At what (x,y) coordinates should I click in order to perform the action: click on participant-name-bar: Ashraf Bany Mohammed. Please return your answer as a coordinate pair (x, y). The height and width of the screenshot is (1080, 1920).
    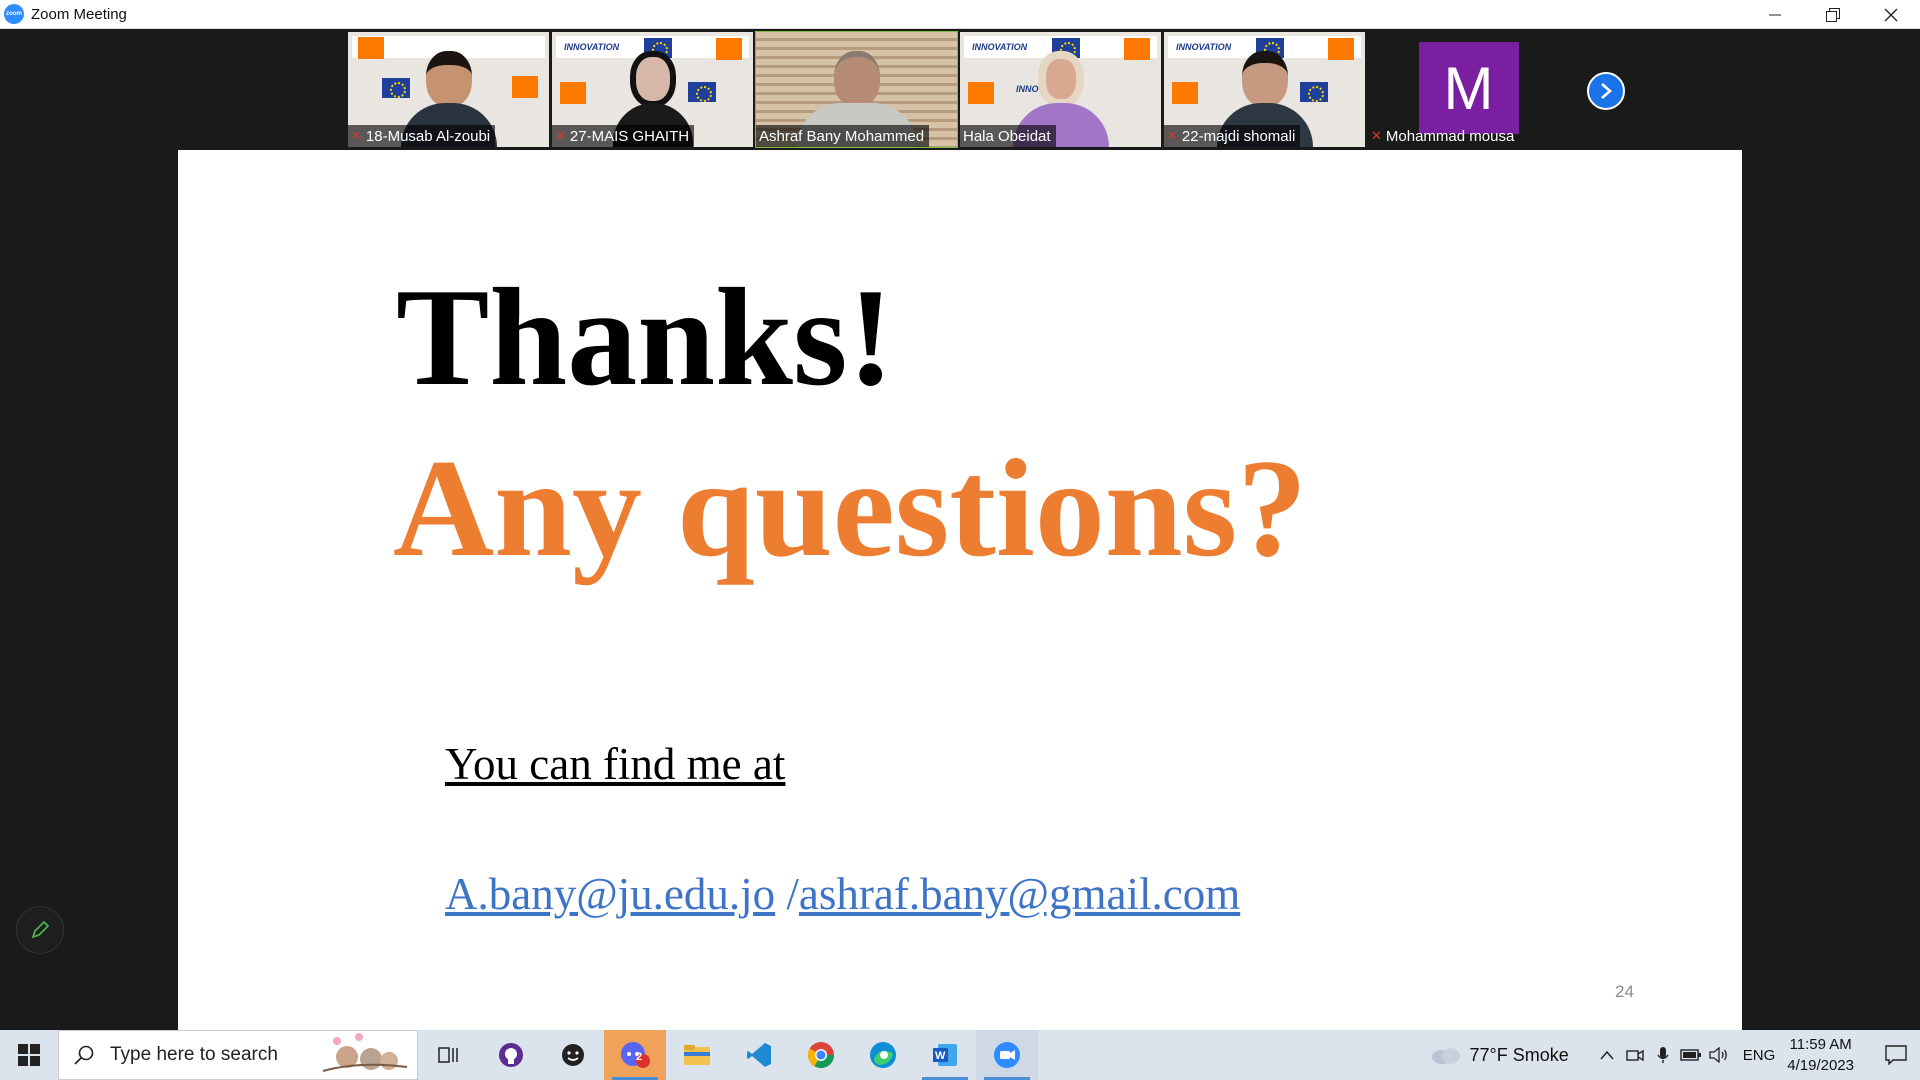
    Looking at the image, I should click on (843, 136).